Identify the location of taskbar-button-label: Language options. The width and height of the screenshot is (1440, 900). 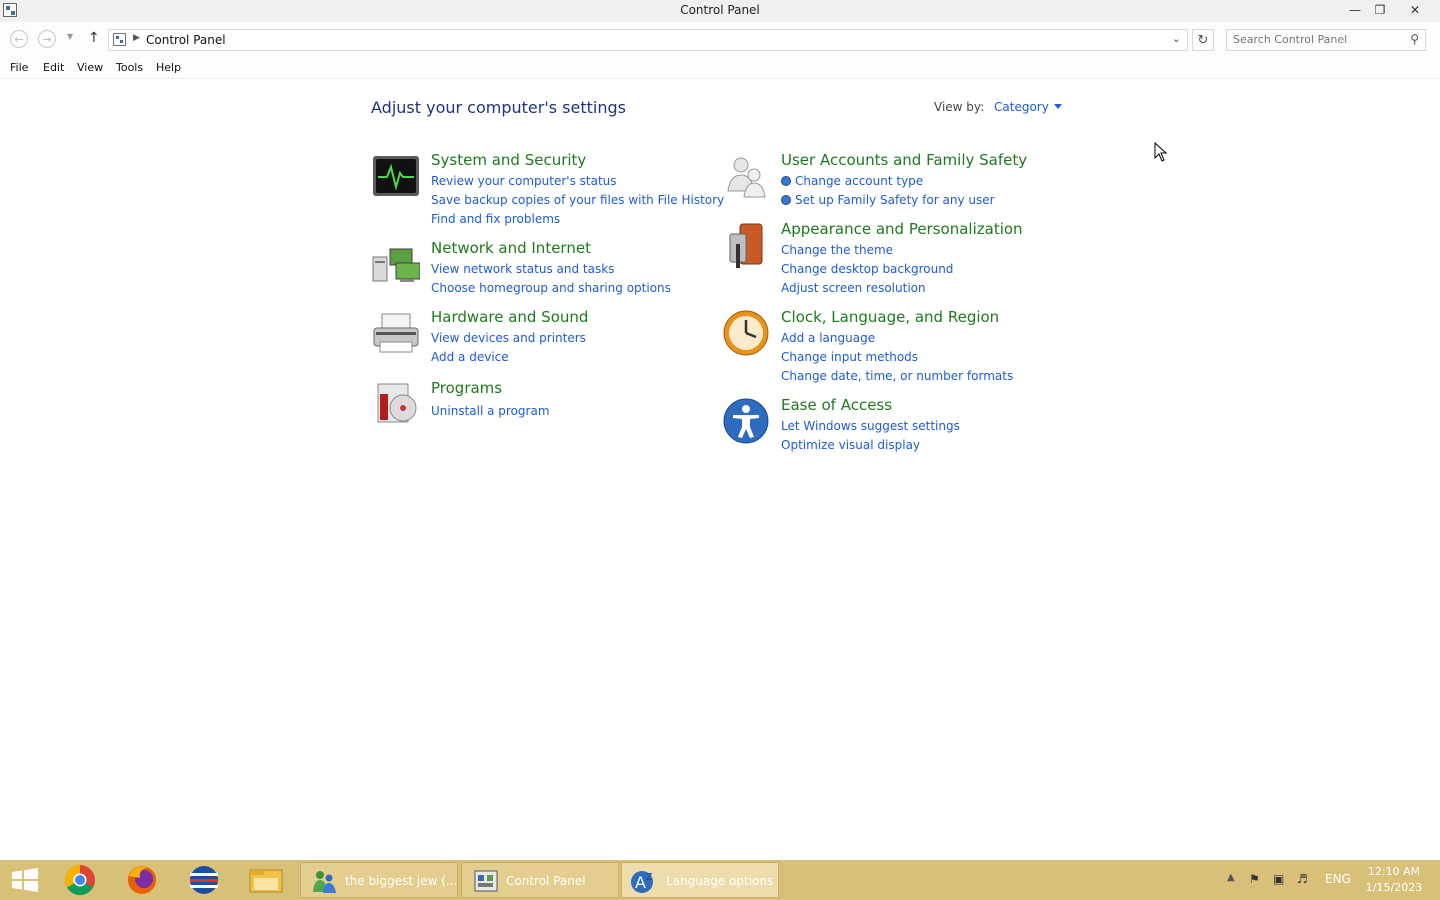
(720, 881).